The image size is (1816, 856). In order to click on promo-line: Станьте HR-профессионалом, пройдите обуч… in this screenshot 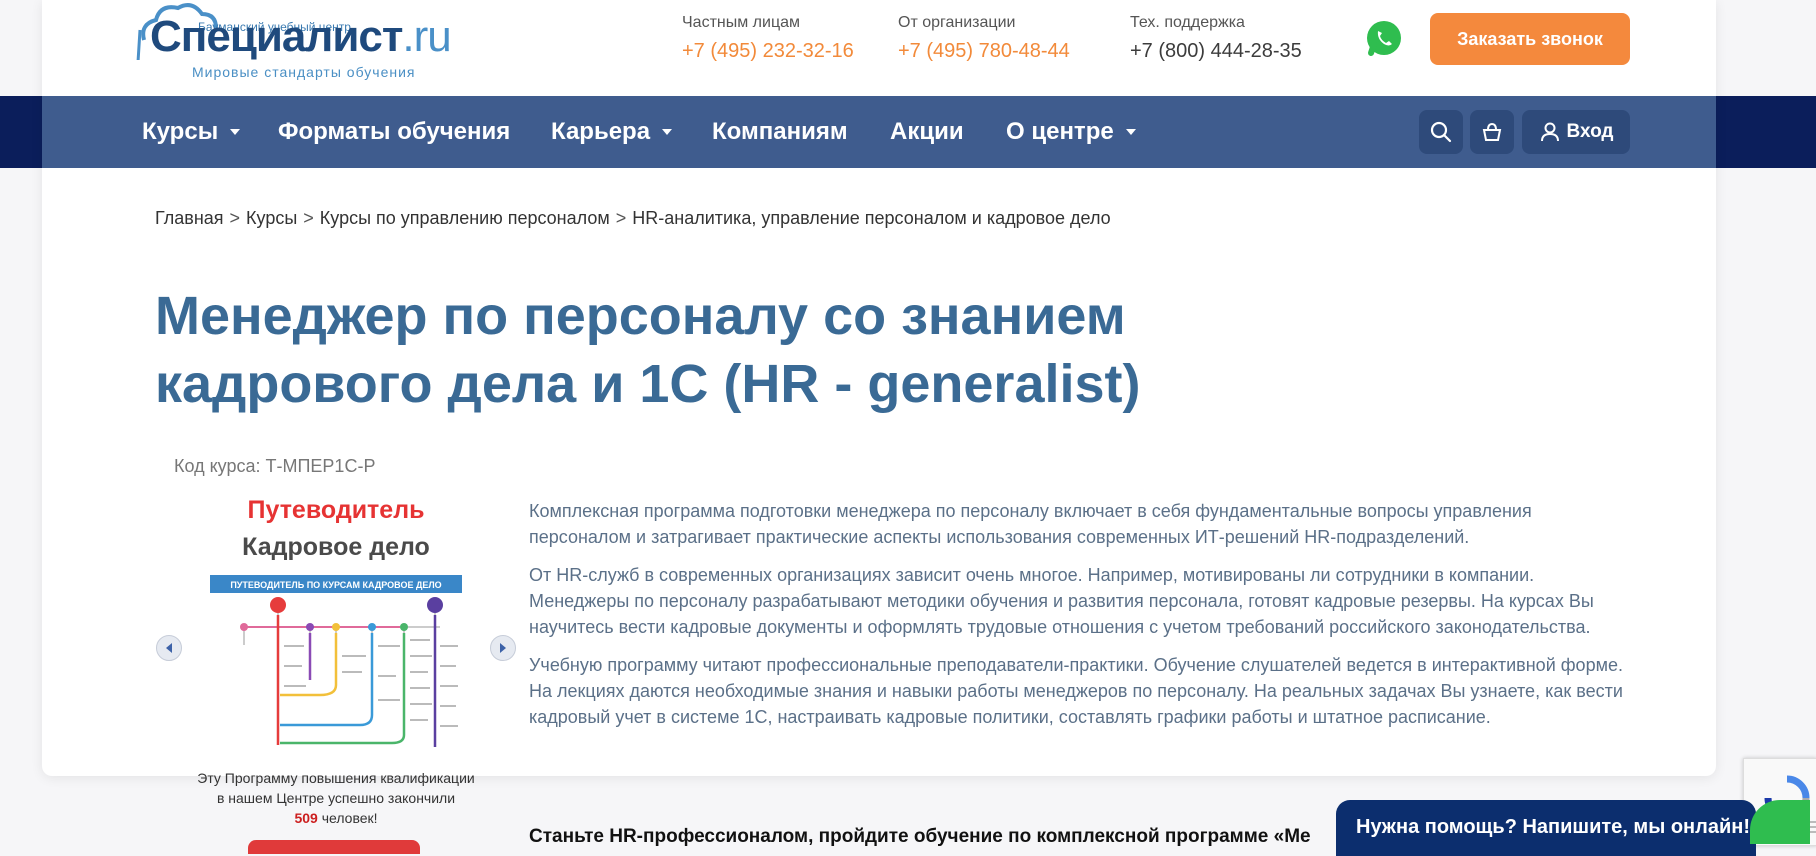, I will do `click(920, 836)`.